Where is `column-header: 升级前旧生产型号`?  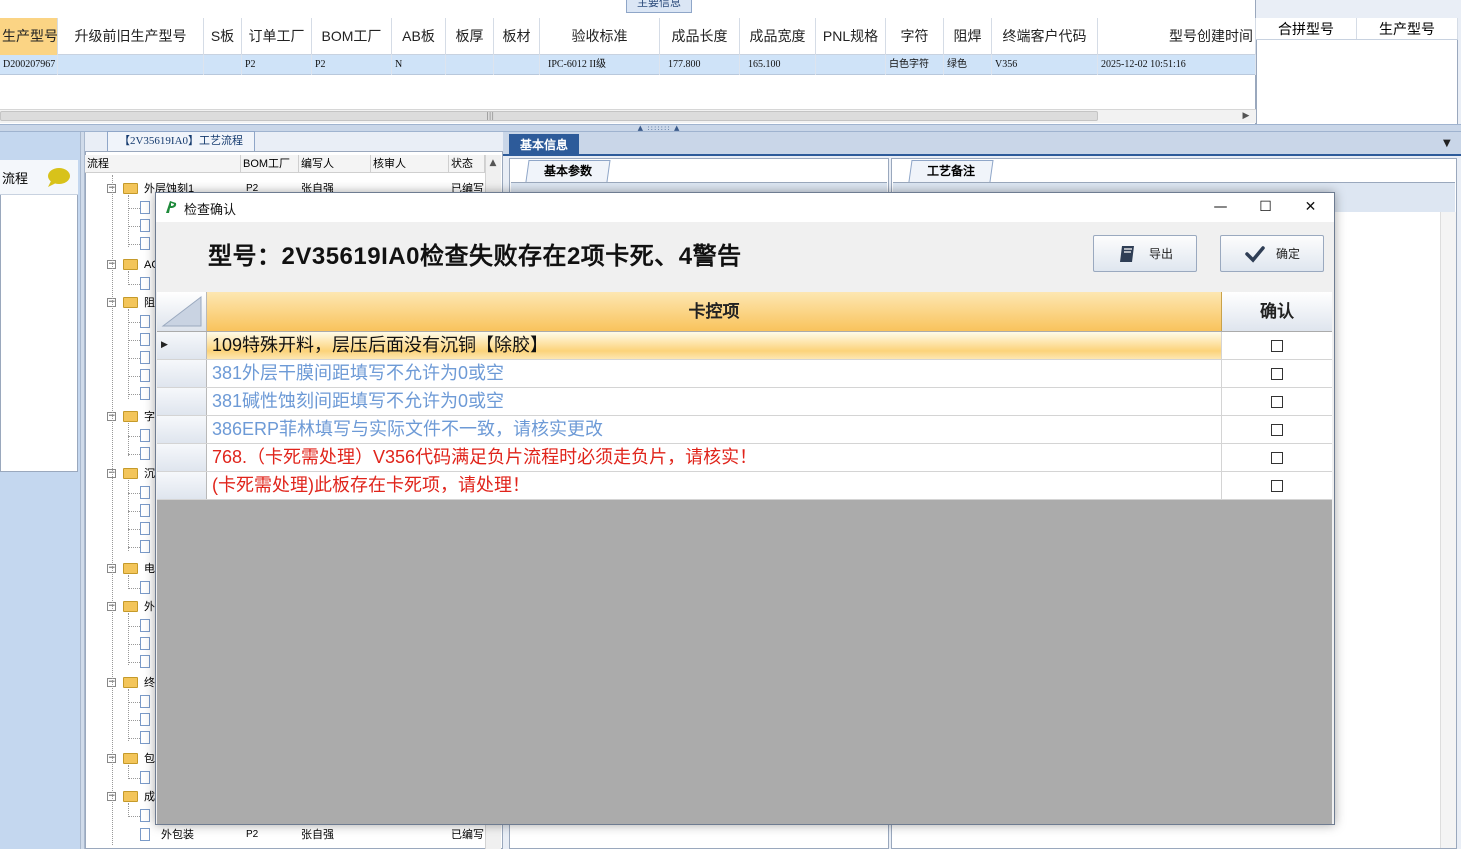
column-header: 升级前旧生产型号 is located at coordinates (131, 36).